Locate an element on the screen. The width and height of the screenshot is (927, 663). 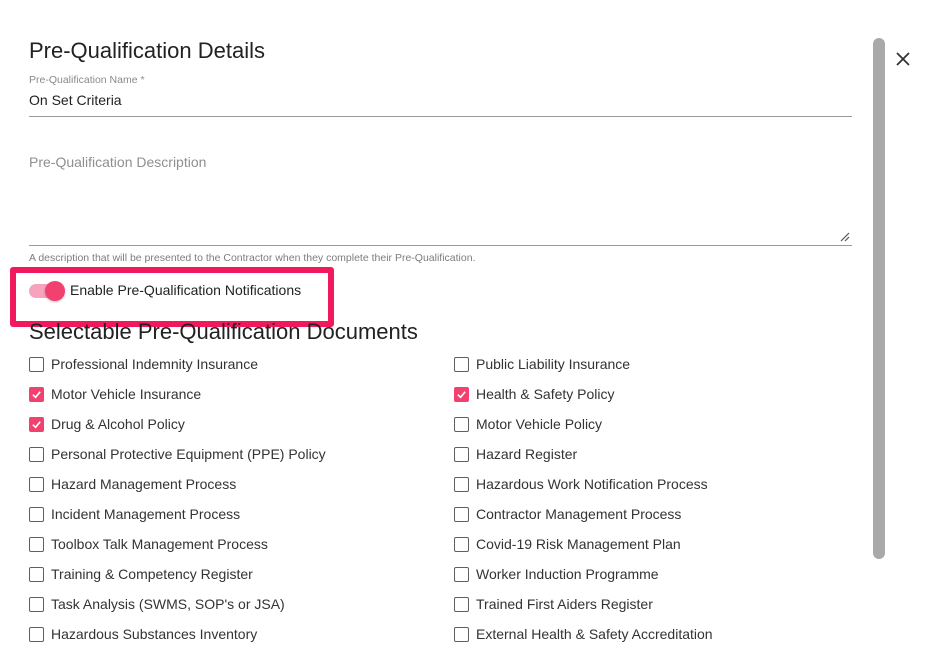
doc-checkbox-item: Professional Indemnity Insurance is located at coordinates (143, 364).